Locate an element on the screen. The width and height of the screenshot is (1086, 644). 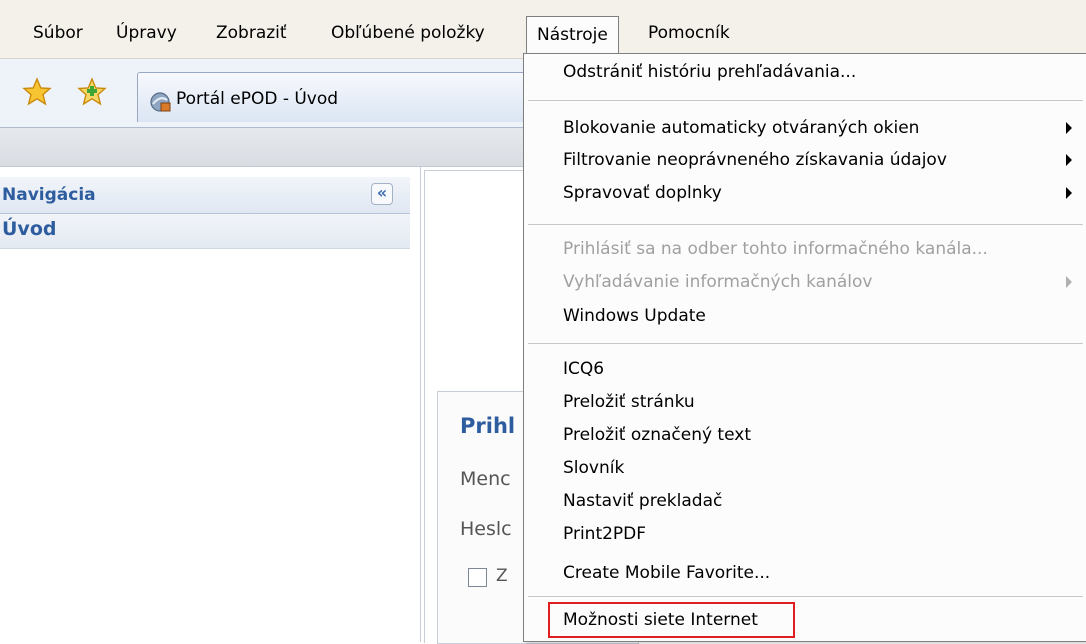
nav-item-label: Úvod is located at coordinates (29, 229).